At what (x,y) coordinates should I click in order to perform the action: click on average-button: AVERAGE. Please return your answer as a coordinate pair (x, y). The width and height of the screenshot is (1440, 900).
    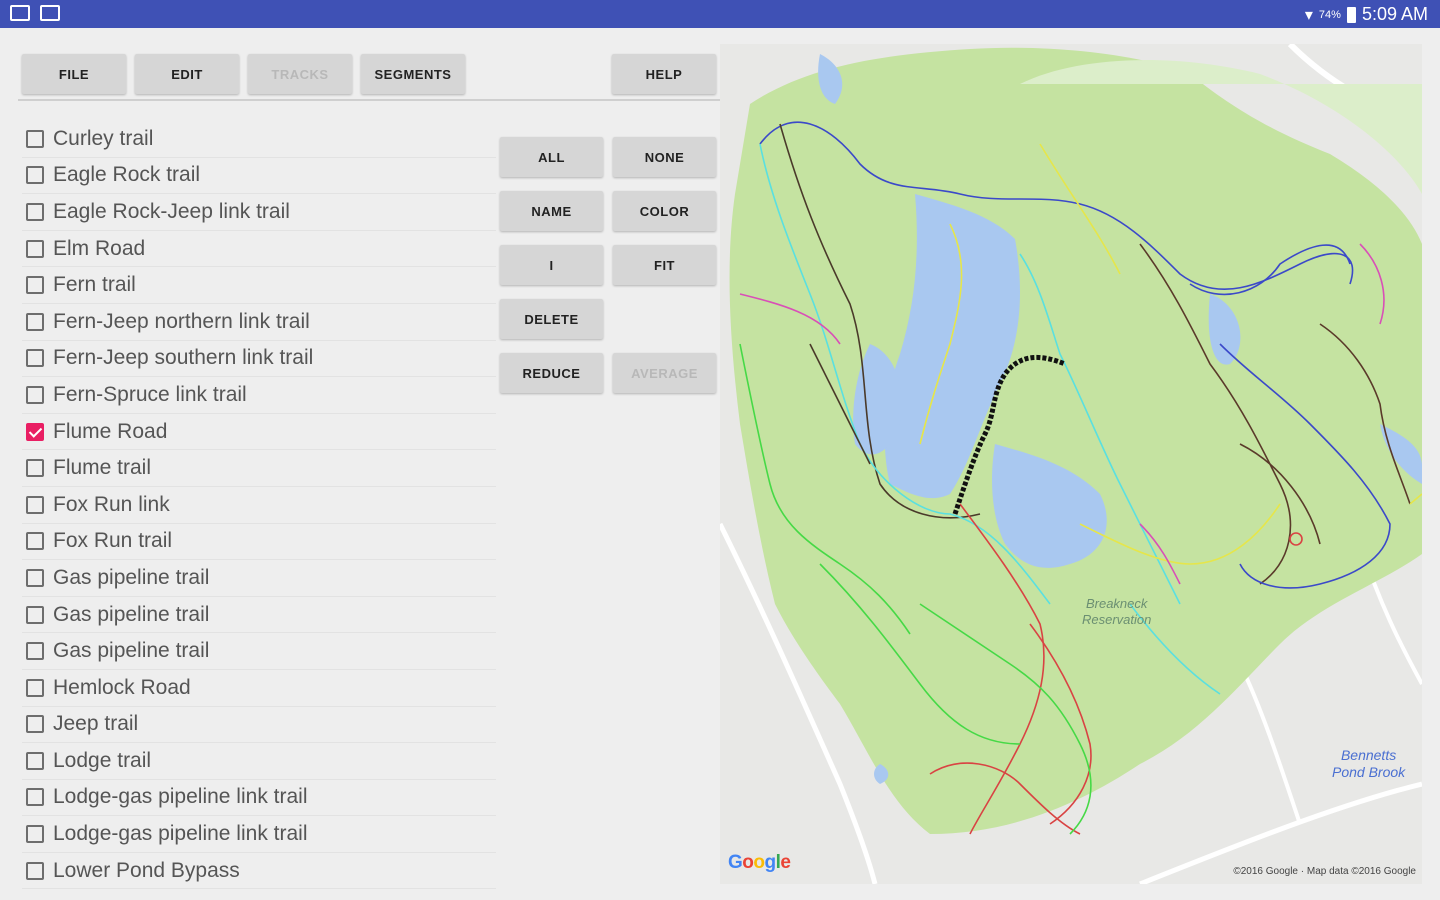
    Looking at the image, I should click on (664, 373).